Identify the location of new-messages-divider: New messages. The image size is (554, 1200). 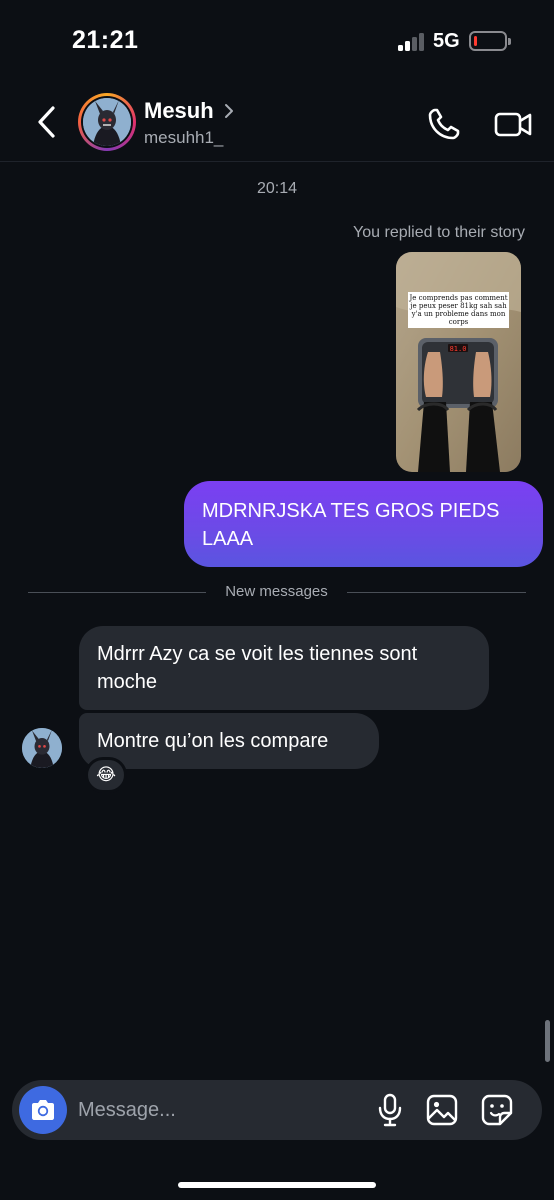
(277, 592).